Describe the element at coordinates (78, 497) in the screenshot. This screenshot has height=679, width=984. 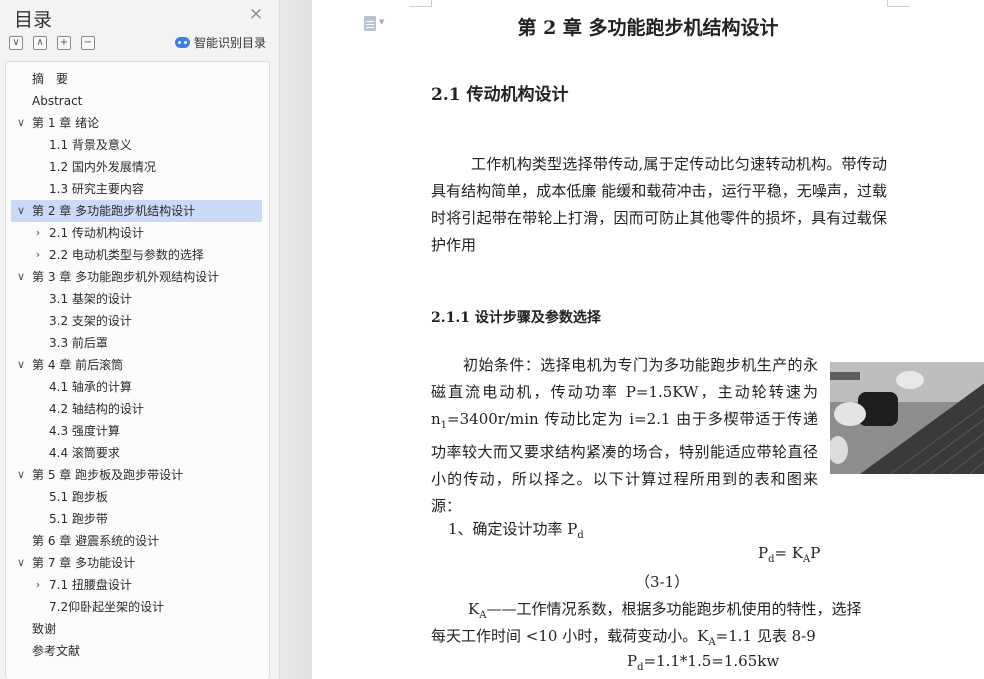
I see `toc-item-label: 5.1 跑步板` at that location.